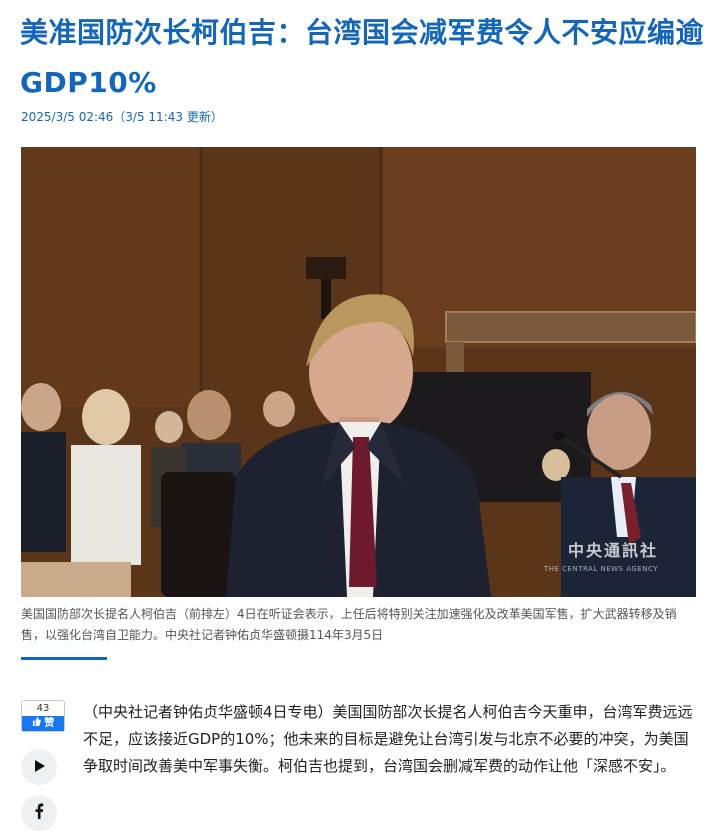 The image size is (722, 831). I want to click on article-dateline: 2025/3/5 02:46（3/5 11:43 更新）, so click(122, 117).